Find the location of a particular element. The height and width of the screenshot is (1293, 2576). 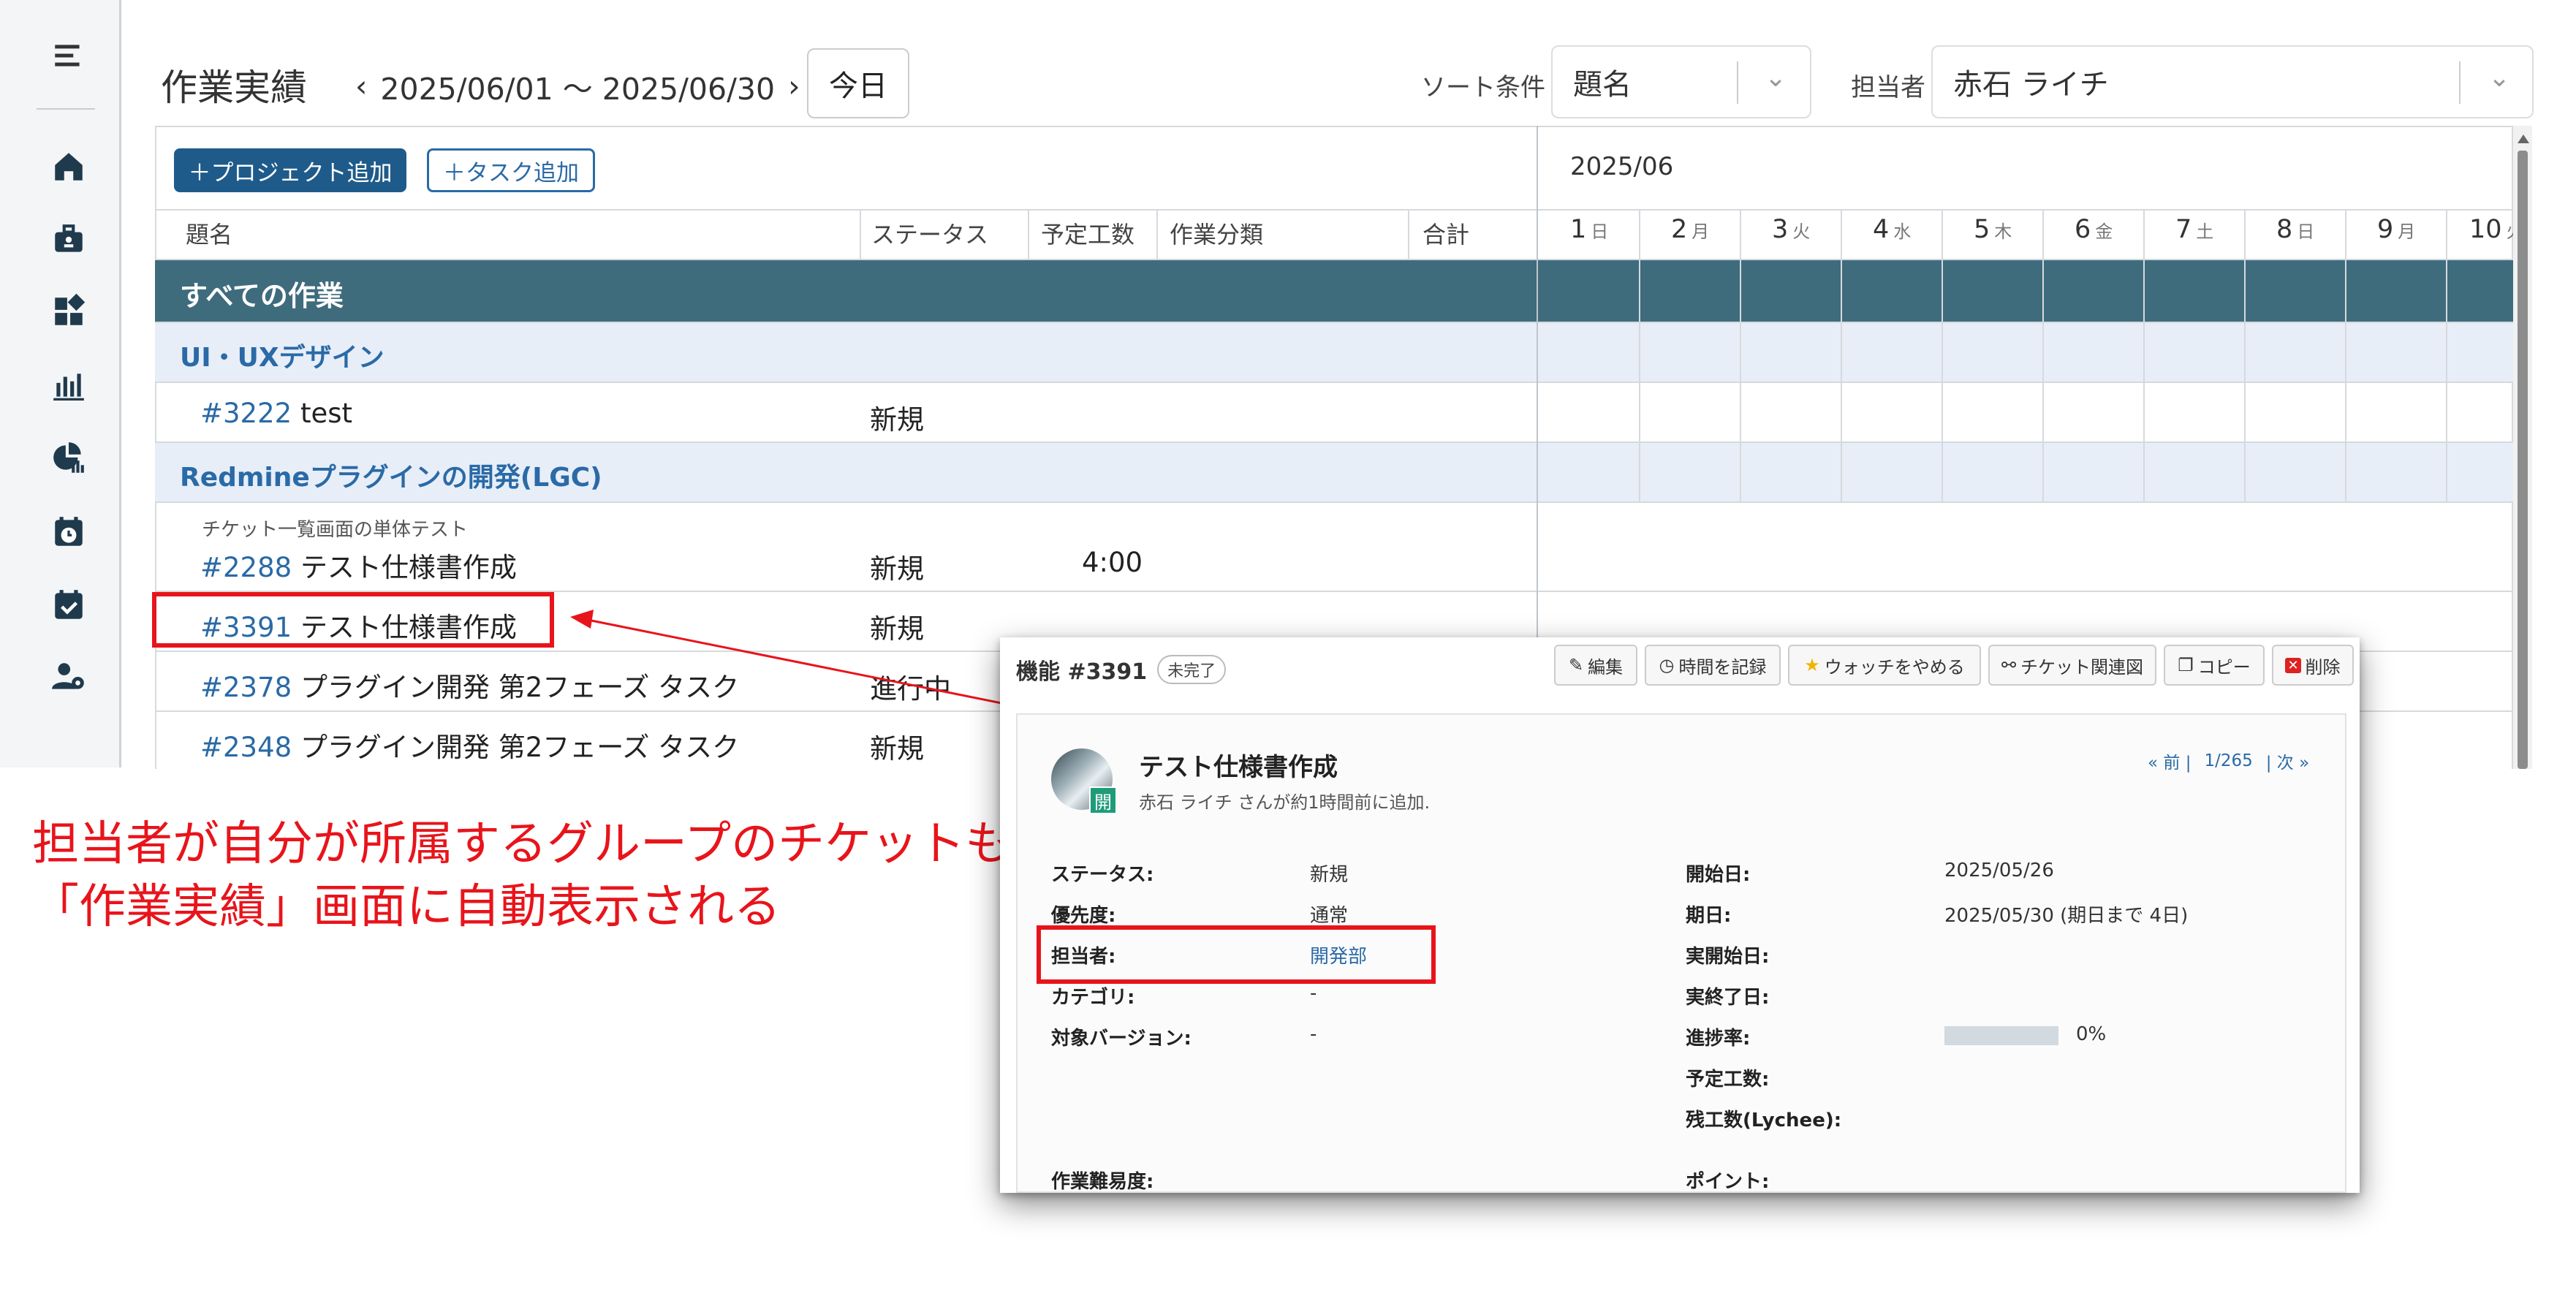

parent-task-label: チケット一覧画面の単体テスト is located at coordinates (335, 530).